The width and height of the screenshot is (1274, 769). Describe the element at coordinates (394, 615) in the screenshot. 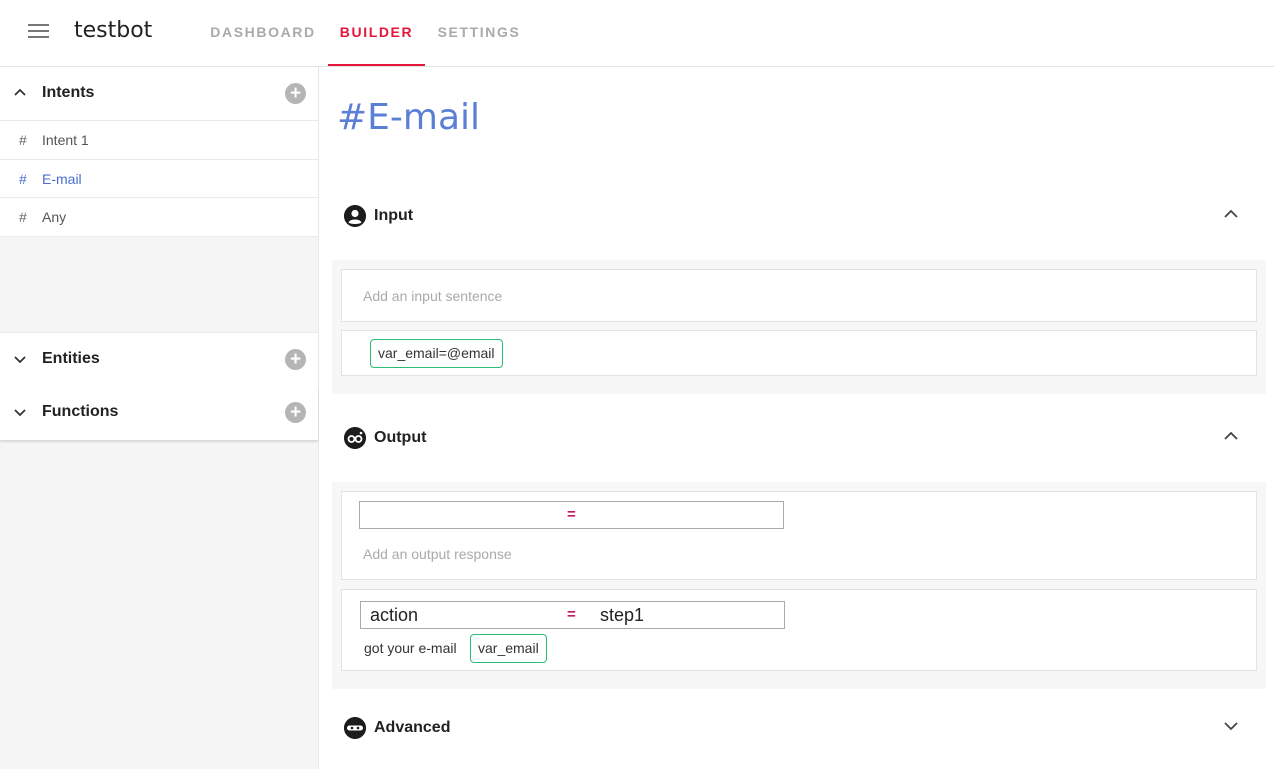

I see `variable-key: action` at that location.